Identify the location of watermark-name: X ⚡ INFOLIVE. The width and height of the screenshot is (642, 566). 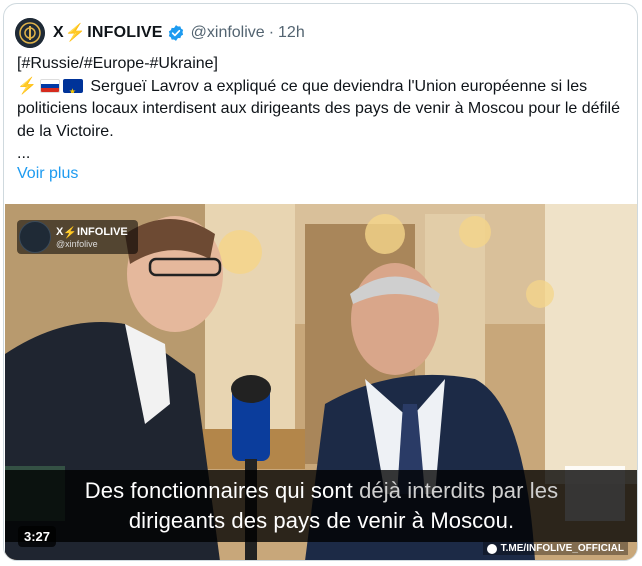
(92, 232).